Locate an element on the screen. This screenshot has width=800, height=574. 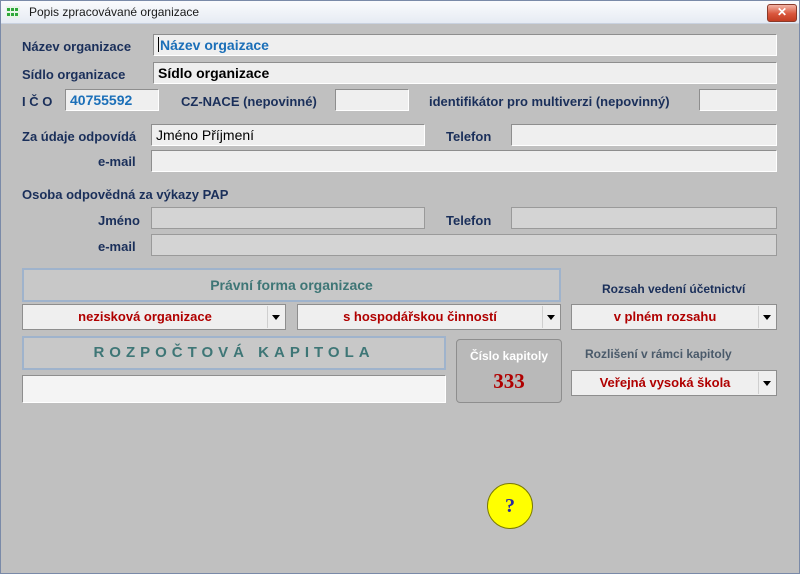
cislo-kapitoly-box: Číslo kapitoly 333 is located at coordinates (509, 371).